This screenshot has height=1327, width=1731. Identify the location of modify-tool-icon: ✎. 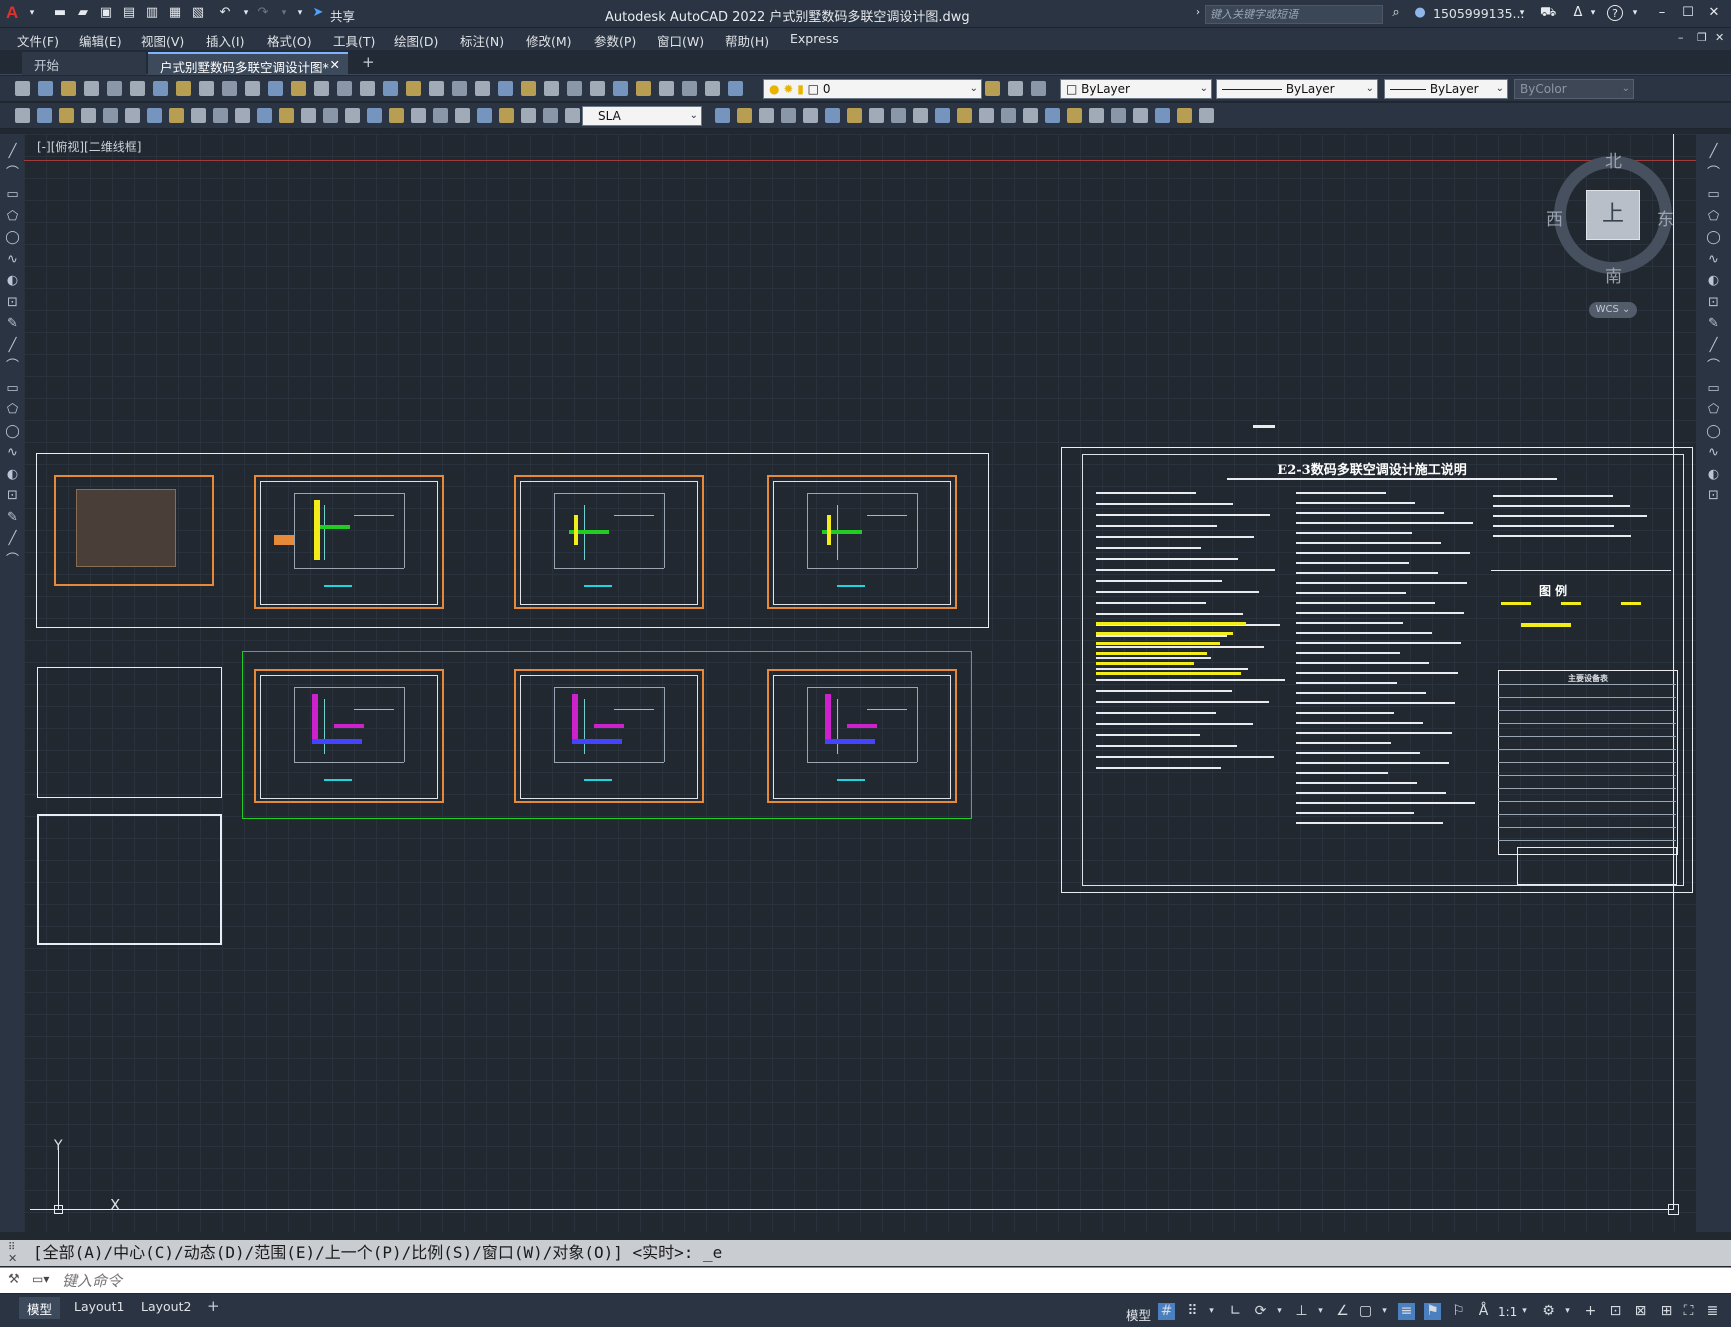
(1713, 323).